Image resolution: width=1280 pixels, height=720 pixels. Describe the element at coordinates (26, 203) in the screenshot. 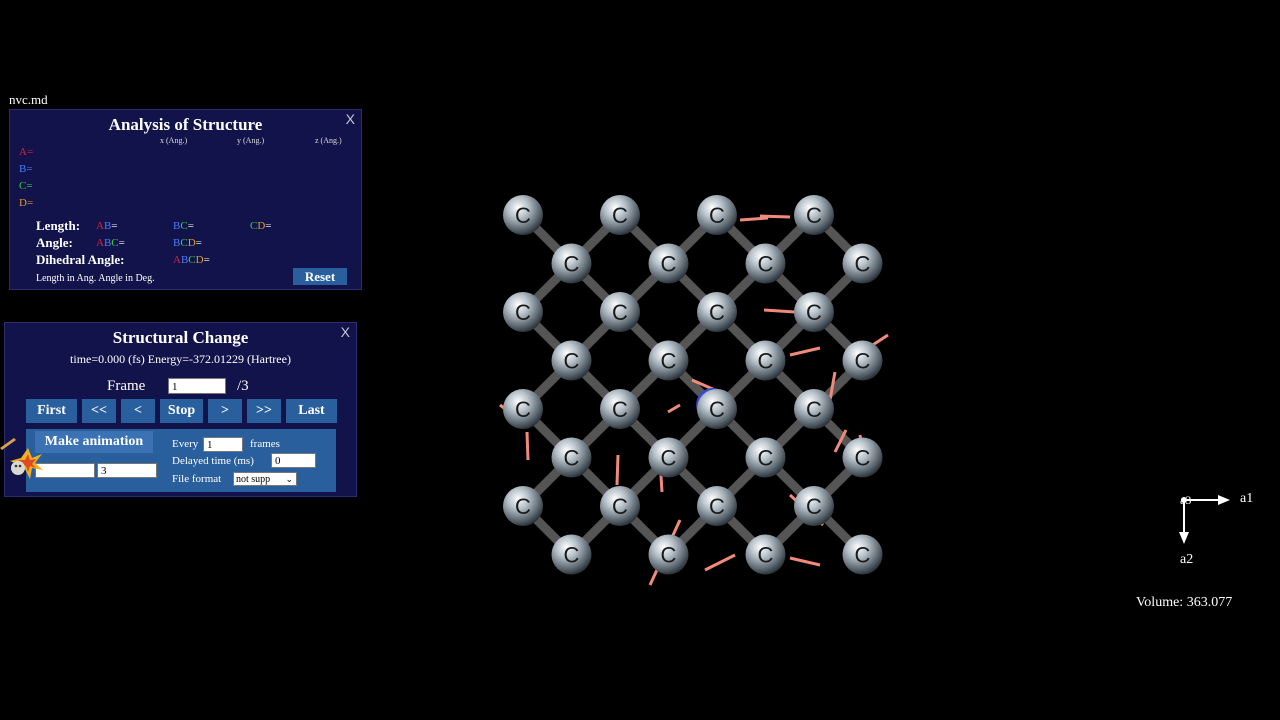

I see `point-d-label: D=` at that location.